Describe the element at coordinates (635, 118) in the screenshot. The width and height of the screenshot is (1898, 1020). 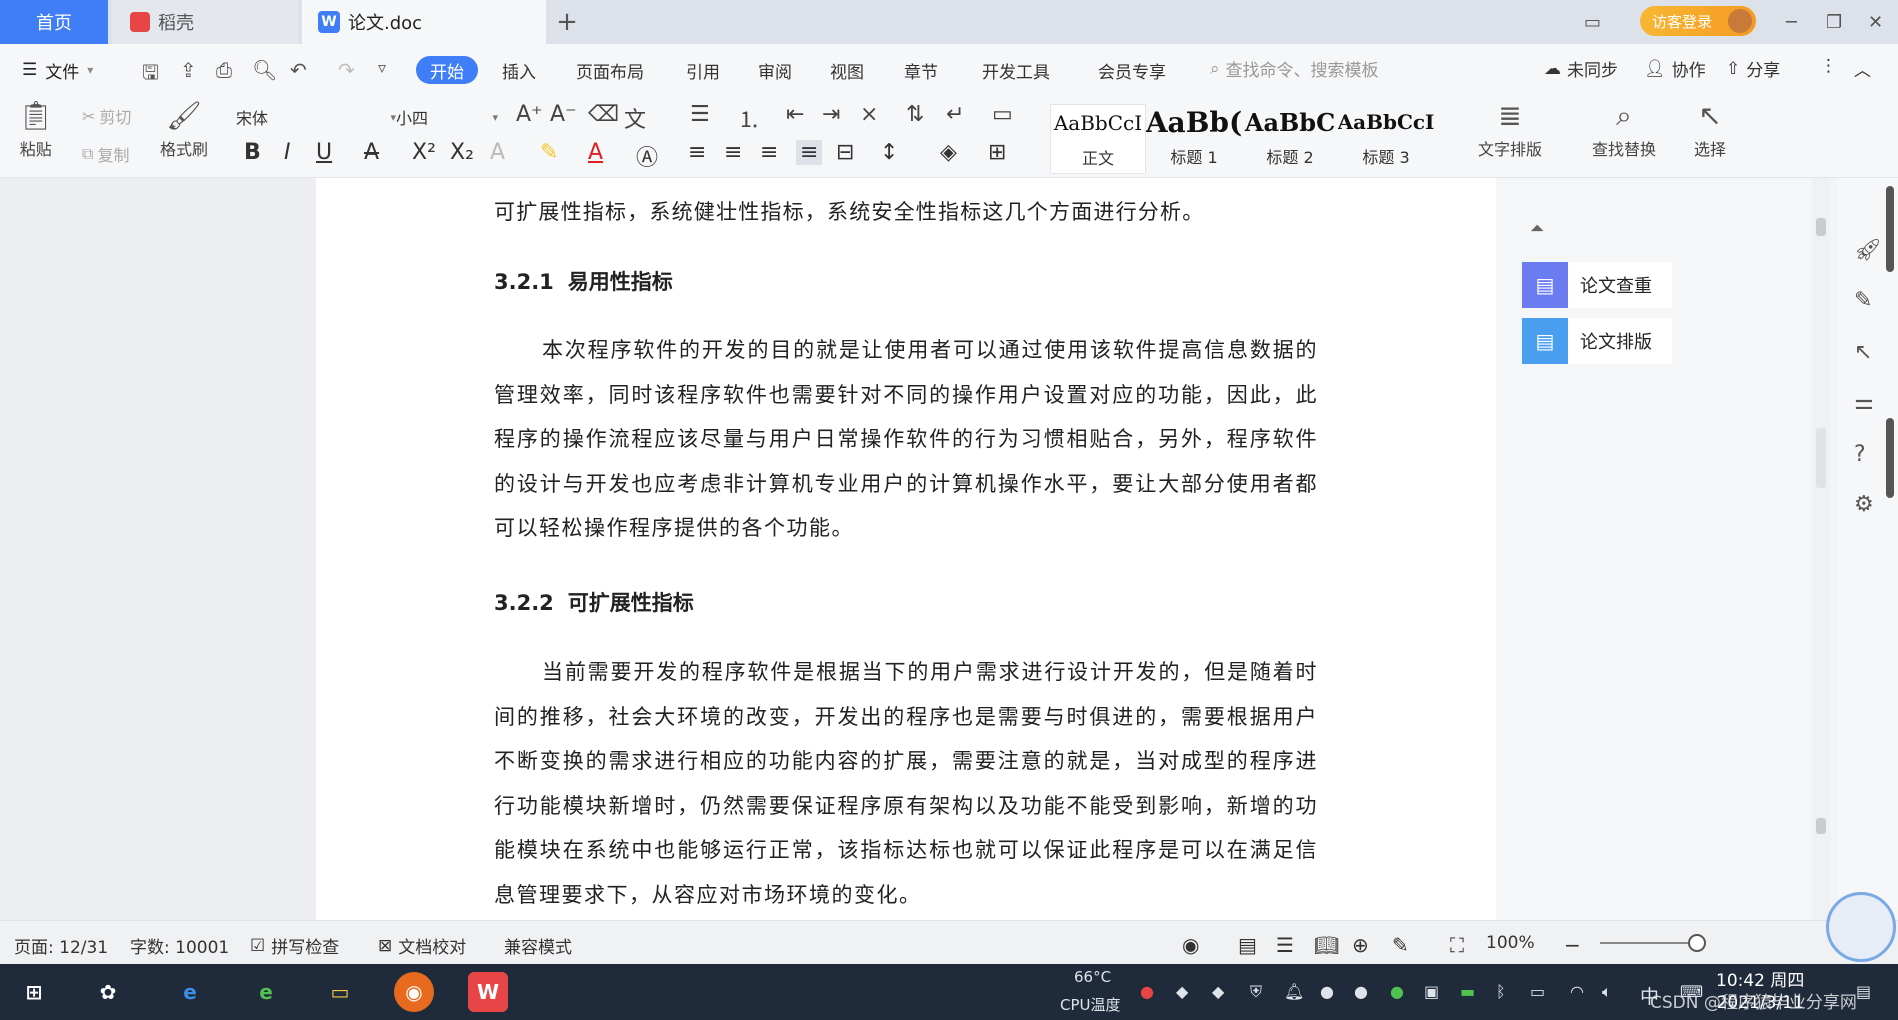
I see `phonetic-icon: 文` at that location.